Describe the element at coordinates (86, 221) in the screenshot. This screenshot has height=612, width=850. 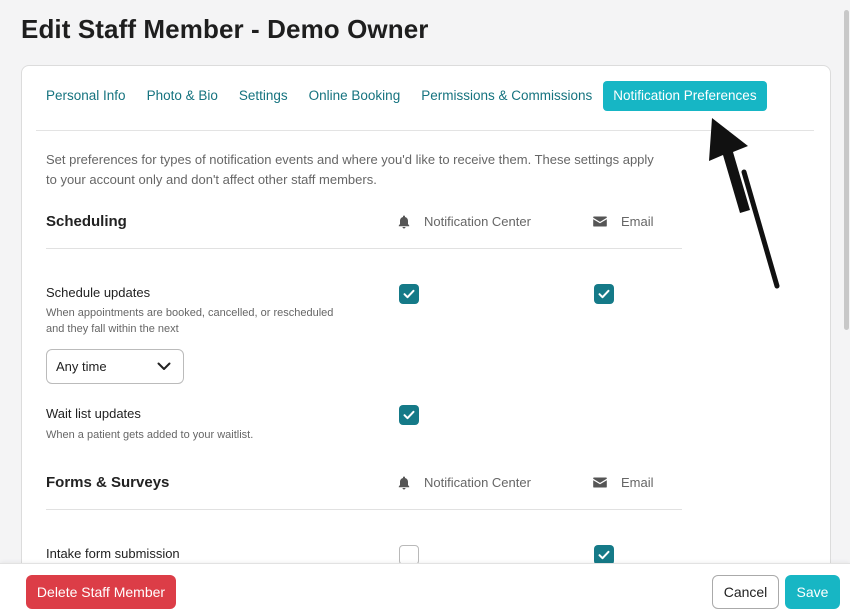
I see `section-title-scheduling: Scheduling` at that location.